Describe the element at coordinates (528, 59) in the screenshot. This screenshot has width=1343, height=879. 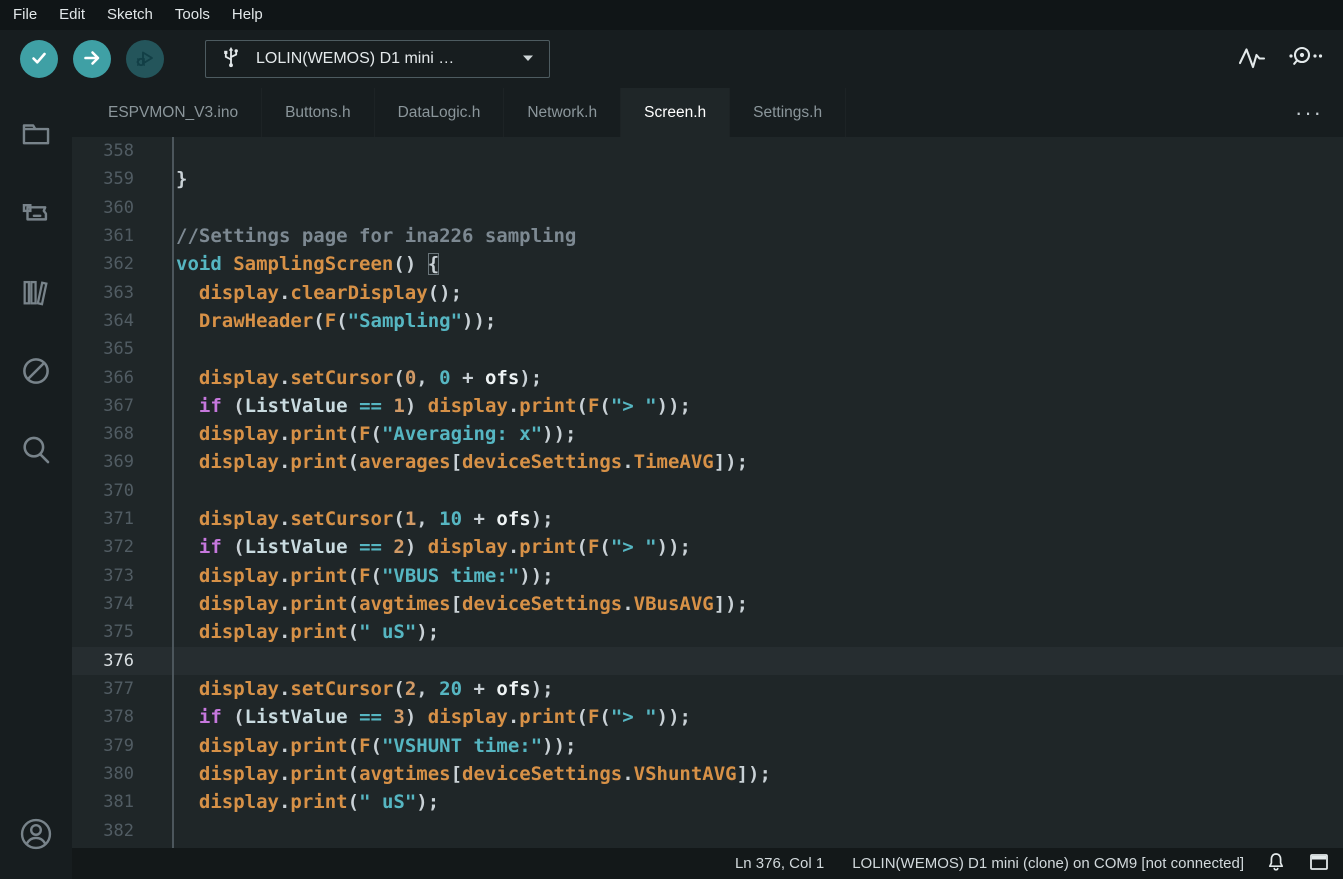
I see `caret-down-icon` at that location.